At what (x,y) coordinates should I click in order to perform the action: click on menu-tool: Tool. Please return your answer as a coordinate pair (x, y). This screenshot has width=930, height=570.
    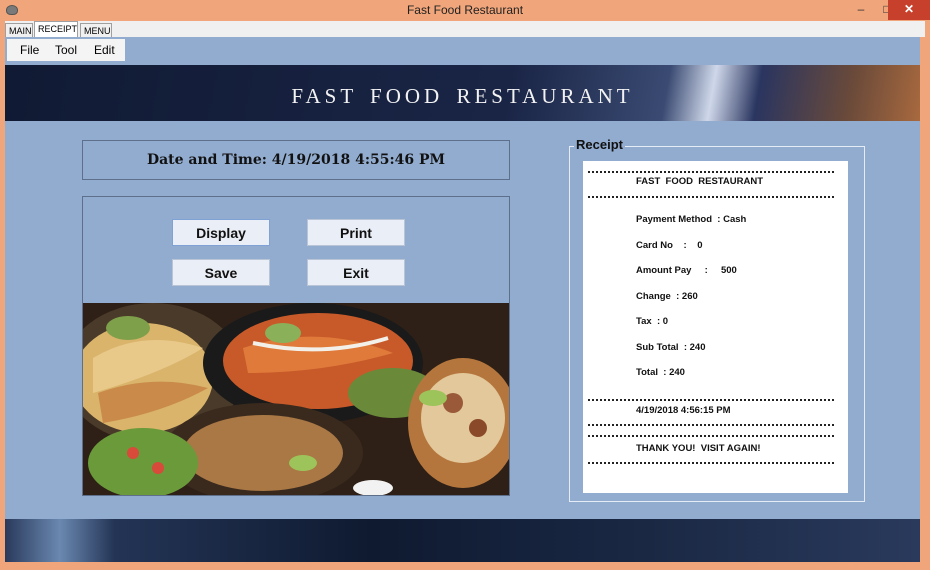
    Looking at the image, I should click on (66, 50).